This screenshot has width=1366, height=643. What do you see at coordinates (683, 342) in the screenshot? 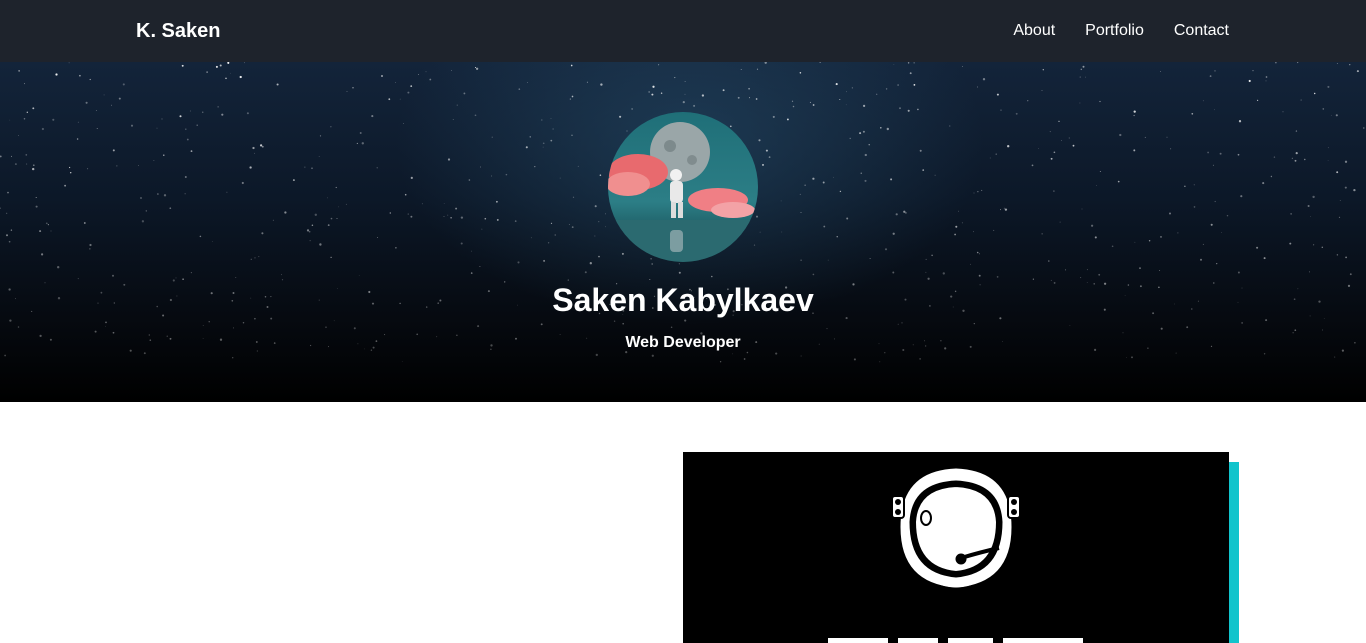
I see `hero-role-subtitle: Web Developer` at bounding box center [683, 342].